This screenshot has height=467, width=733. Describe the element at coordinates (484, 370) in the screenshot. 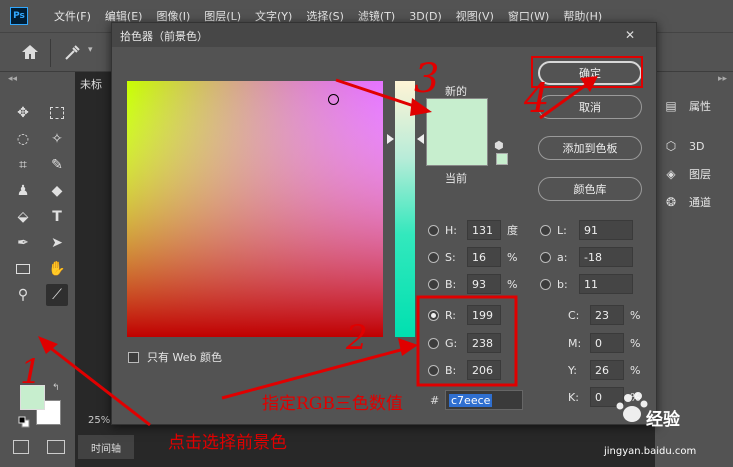

I see `rgb-b-field: 206` at that location.